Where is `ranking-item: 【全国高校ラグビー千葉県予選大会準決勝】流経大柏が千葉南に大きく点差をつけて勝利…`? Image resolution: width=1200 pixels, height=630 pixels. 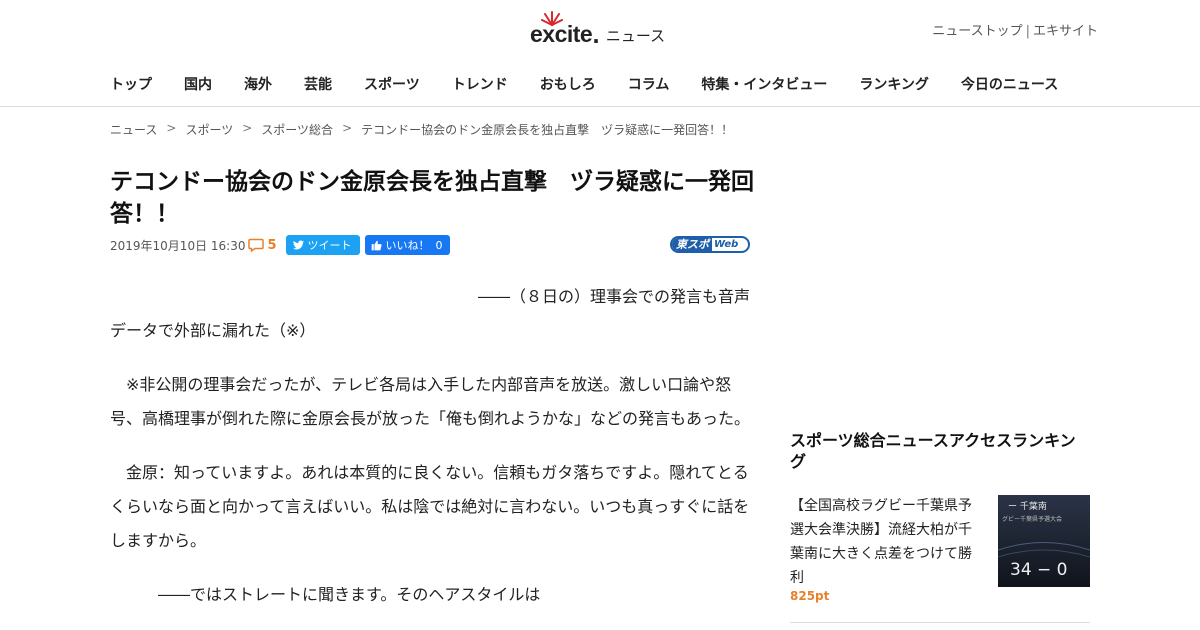 ranking-item: 【全国高校ラグビー千葉県予選大会準決勝】流経大柏が千葉南に大きく点差をつけて勝利… is located at coordinates (940, 554).